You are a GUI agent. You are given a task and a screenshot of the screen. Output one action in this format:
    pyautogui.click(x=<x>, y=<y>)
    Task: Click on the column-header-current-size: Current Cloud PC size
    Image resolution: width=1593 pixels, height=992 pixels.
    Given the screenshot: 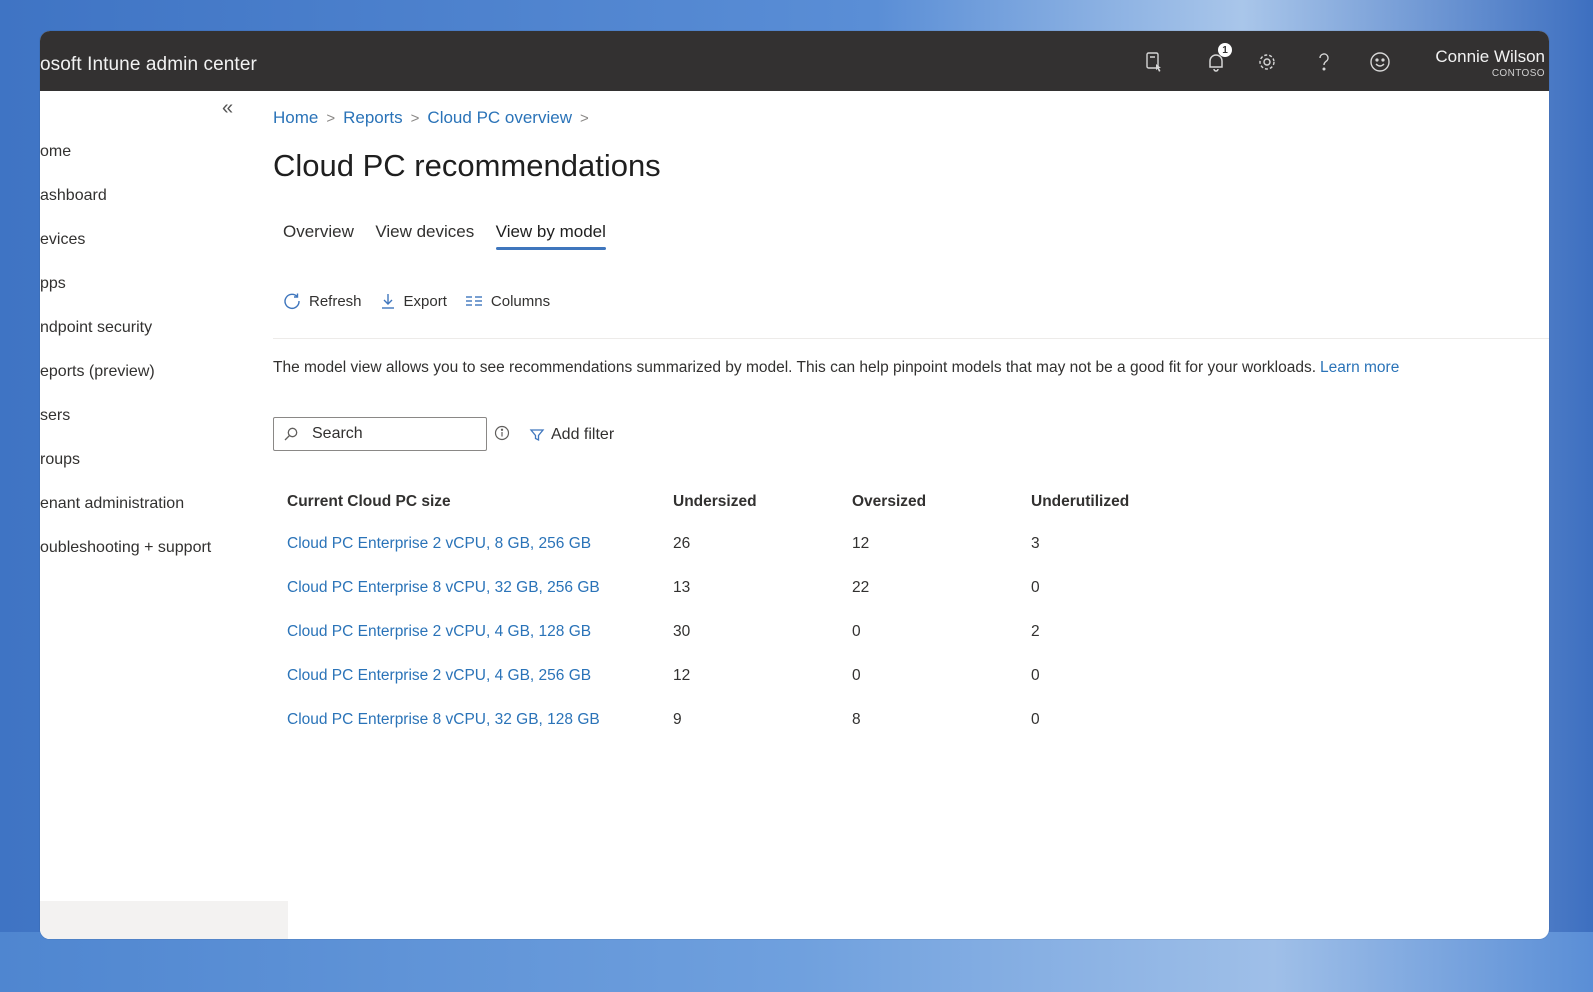 What is the action you would take?
    pyautogui.click(x=369, y=502)
    